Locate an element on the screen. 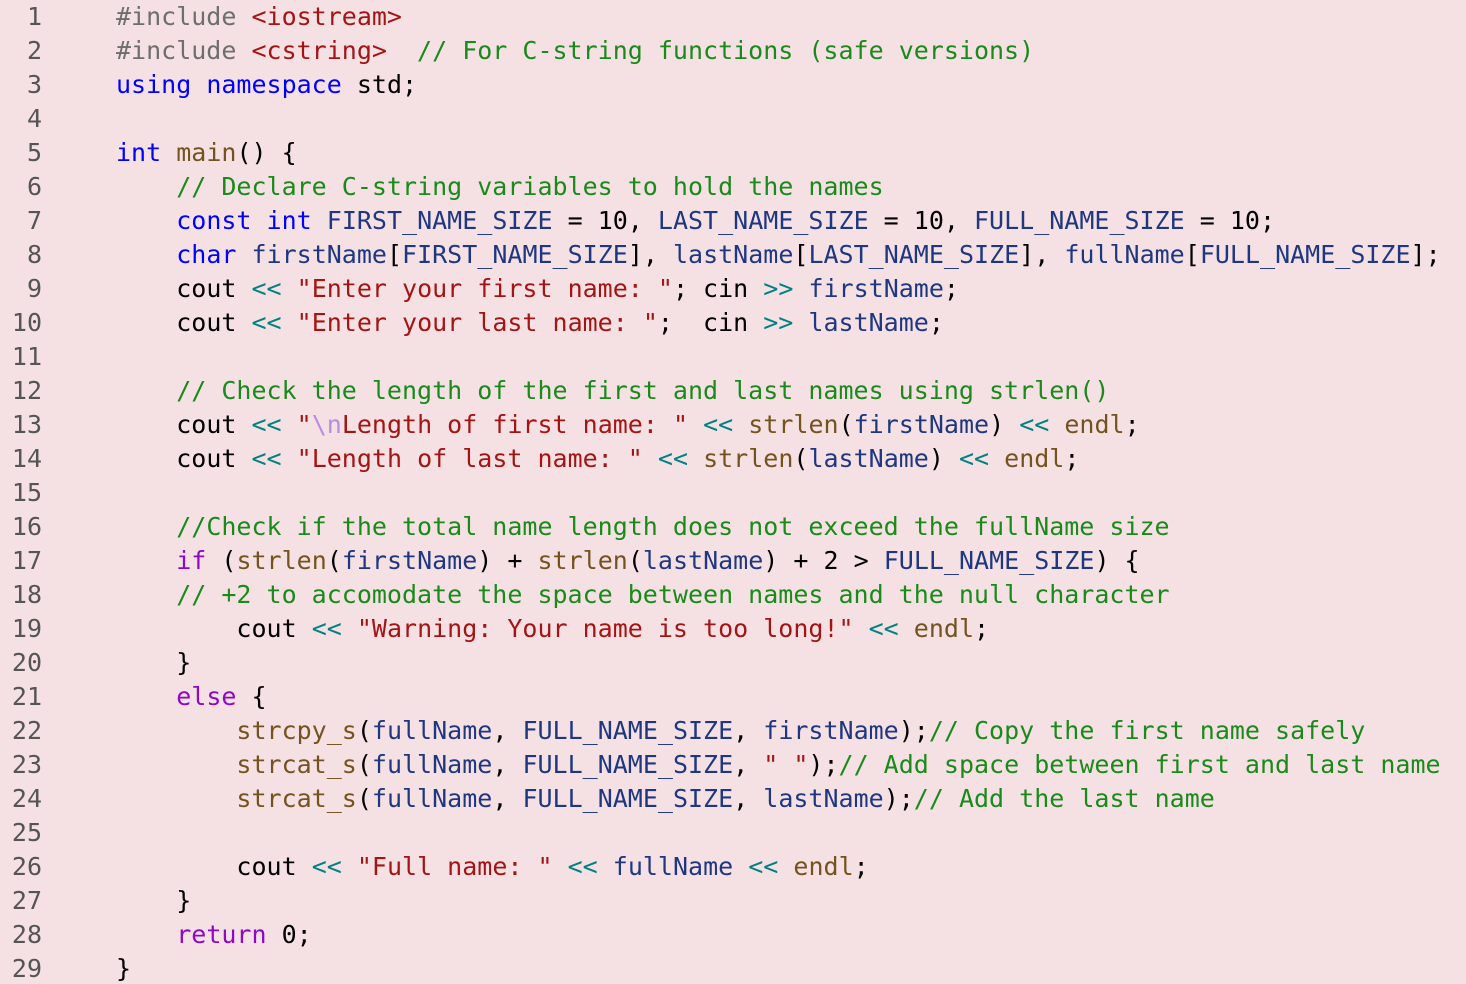 This screenshot has width=1466, height=984. line-number: 21 is located at coordinates (26, 696).